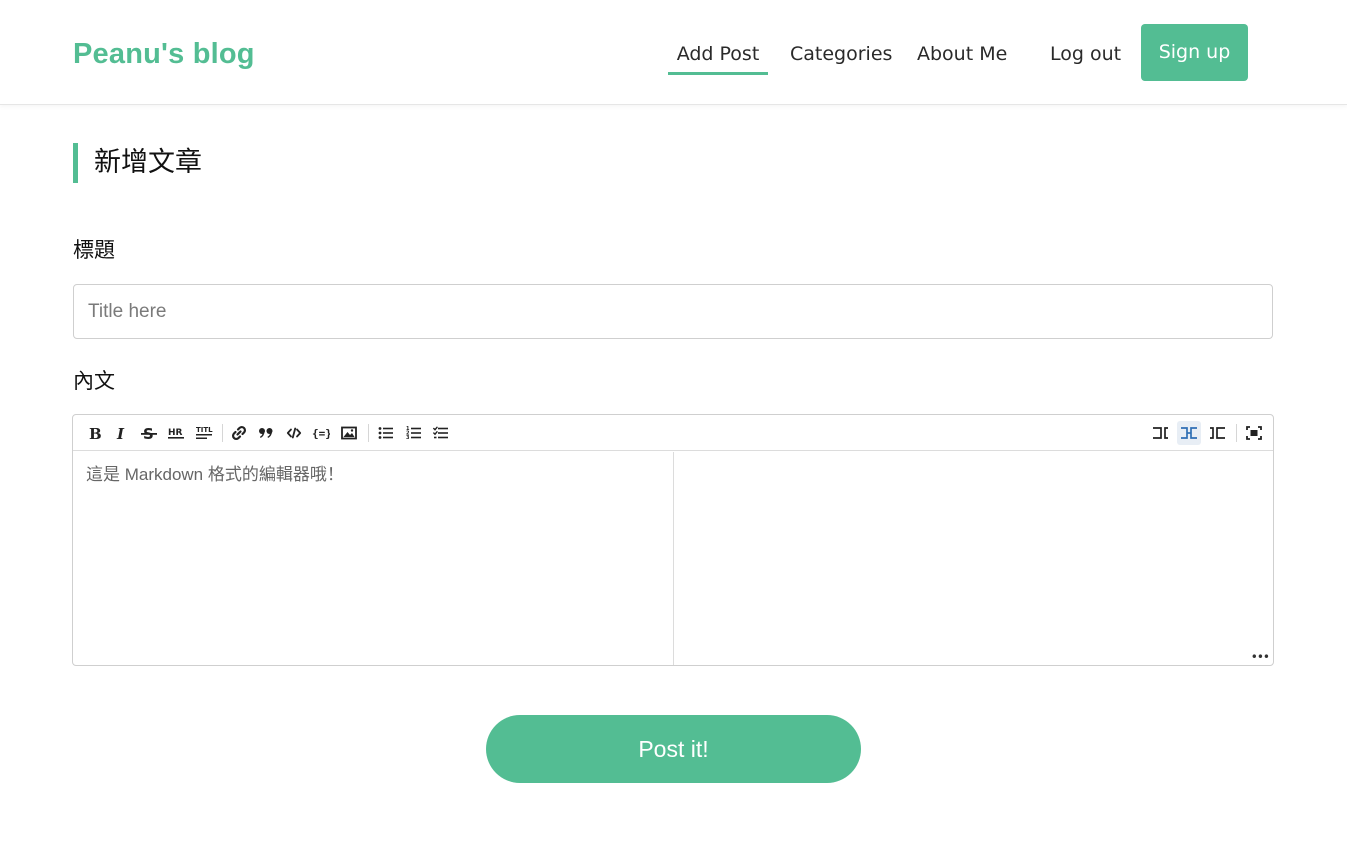 This screenshot has width=1347, height=868. What do you see at coordinates (962, 55) in the screenshot?
I see `nav-about-me: About Me` at bounding box center [962, 55].